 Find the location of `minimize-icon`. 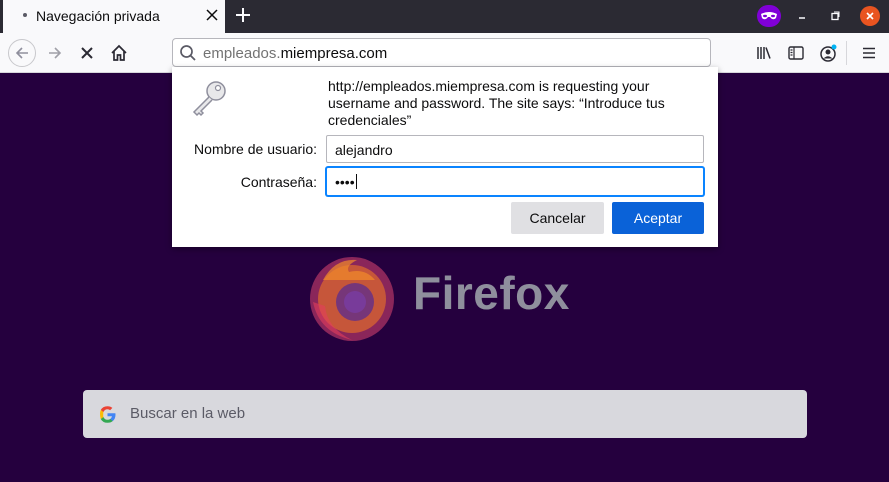

minimize-icon is located at coordinates (802, 16).